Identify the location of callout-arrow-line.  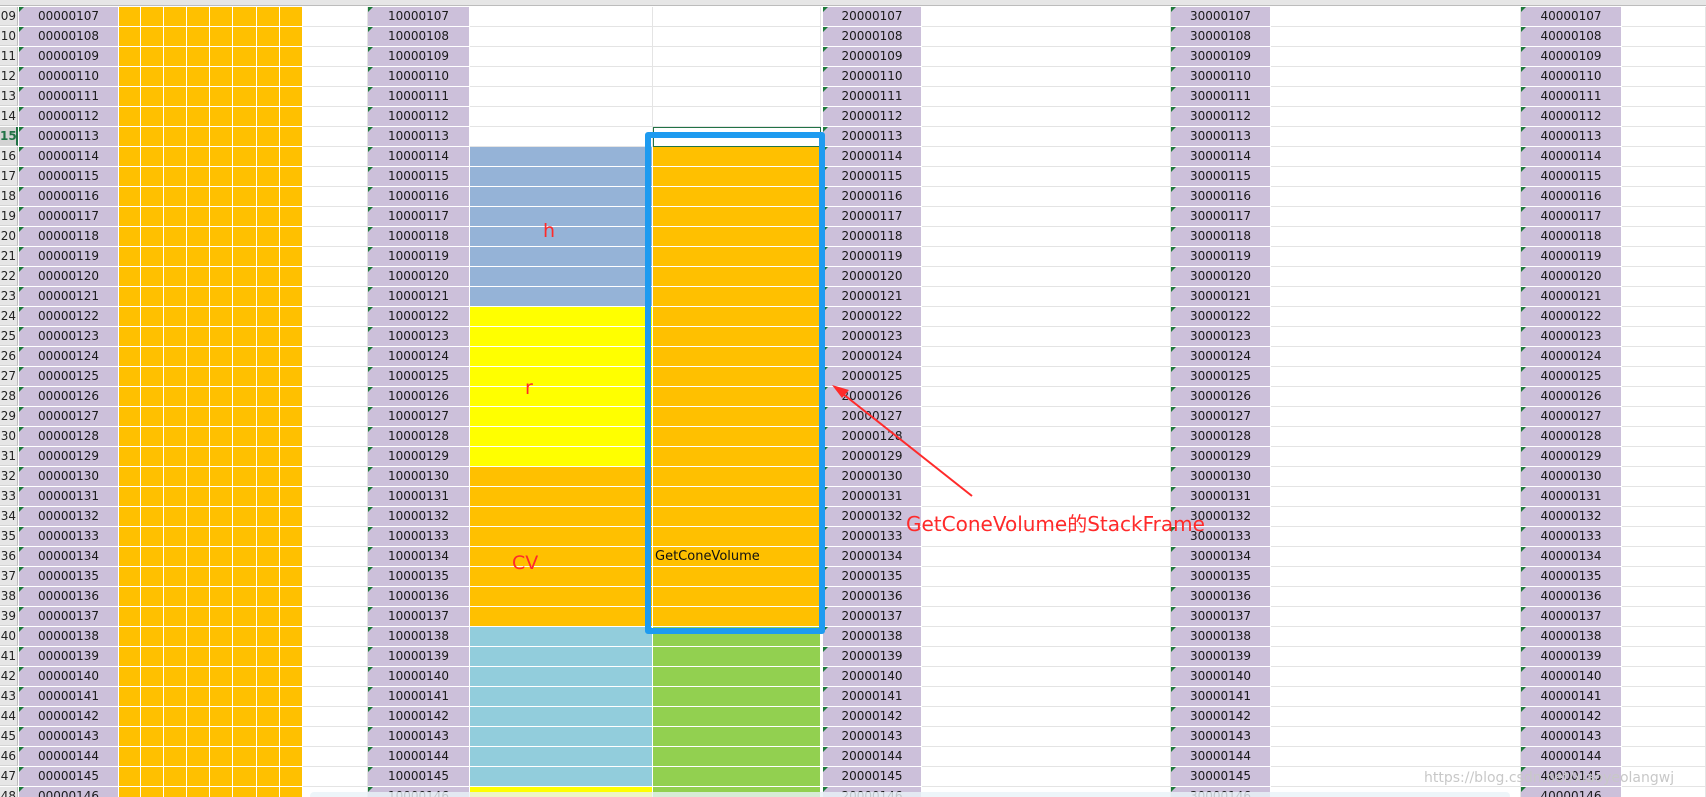
(905, 443).